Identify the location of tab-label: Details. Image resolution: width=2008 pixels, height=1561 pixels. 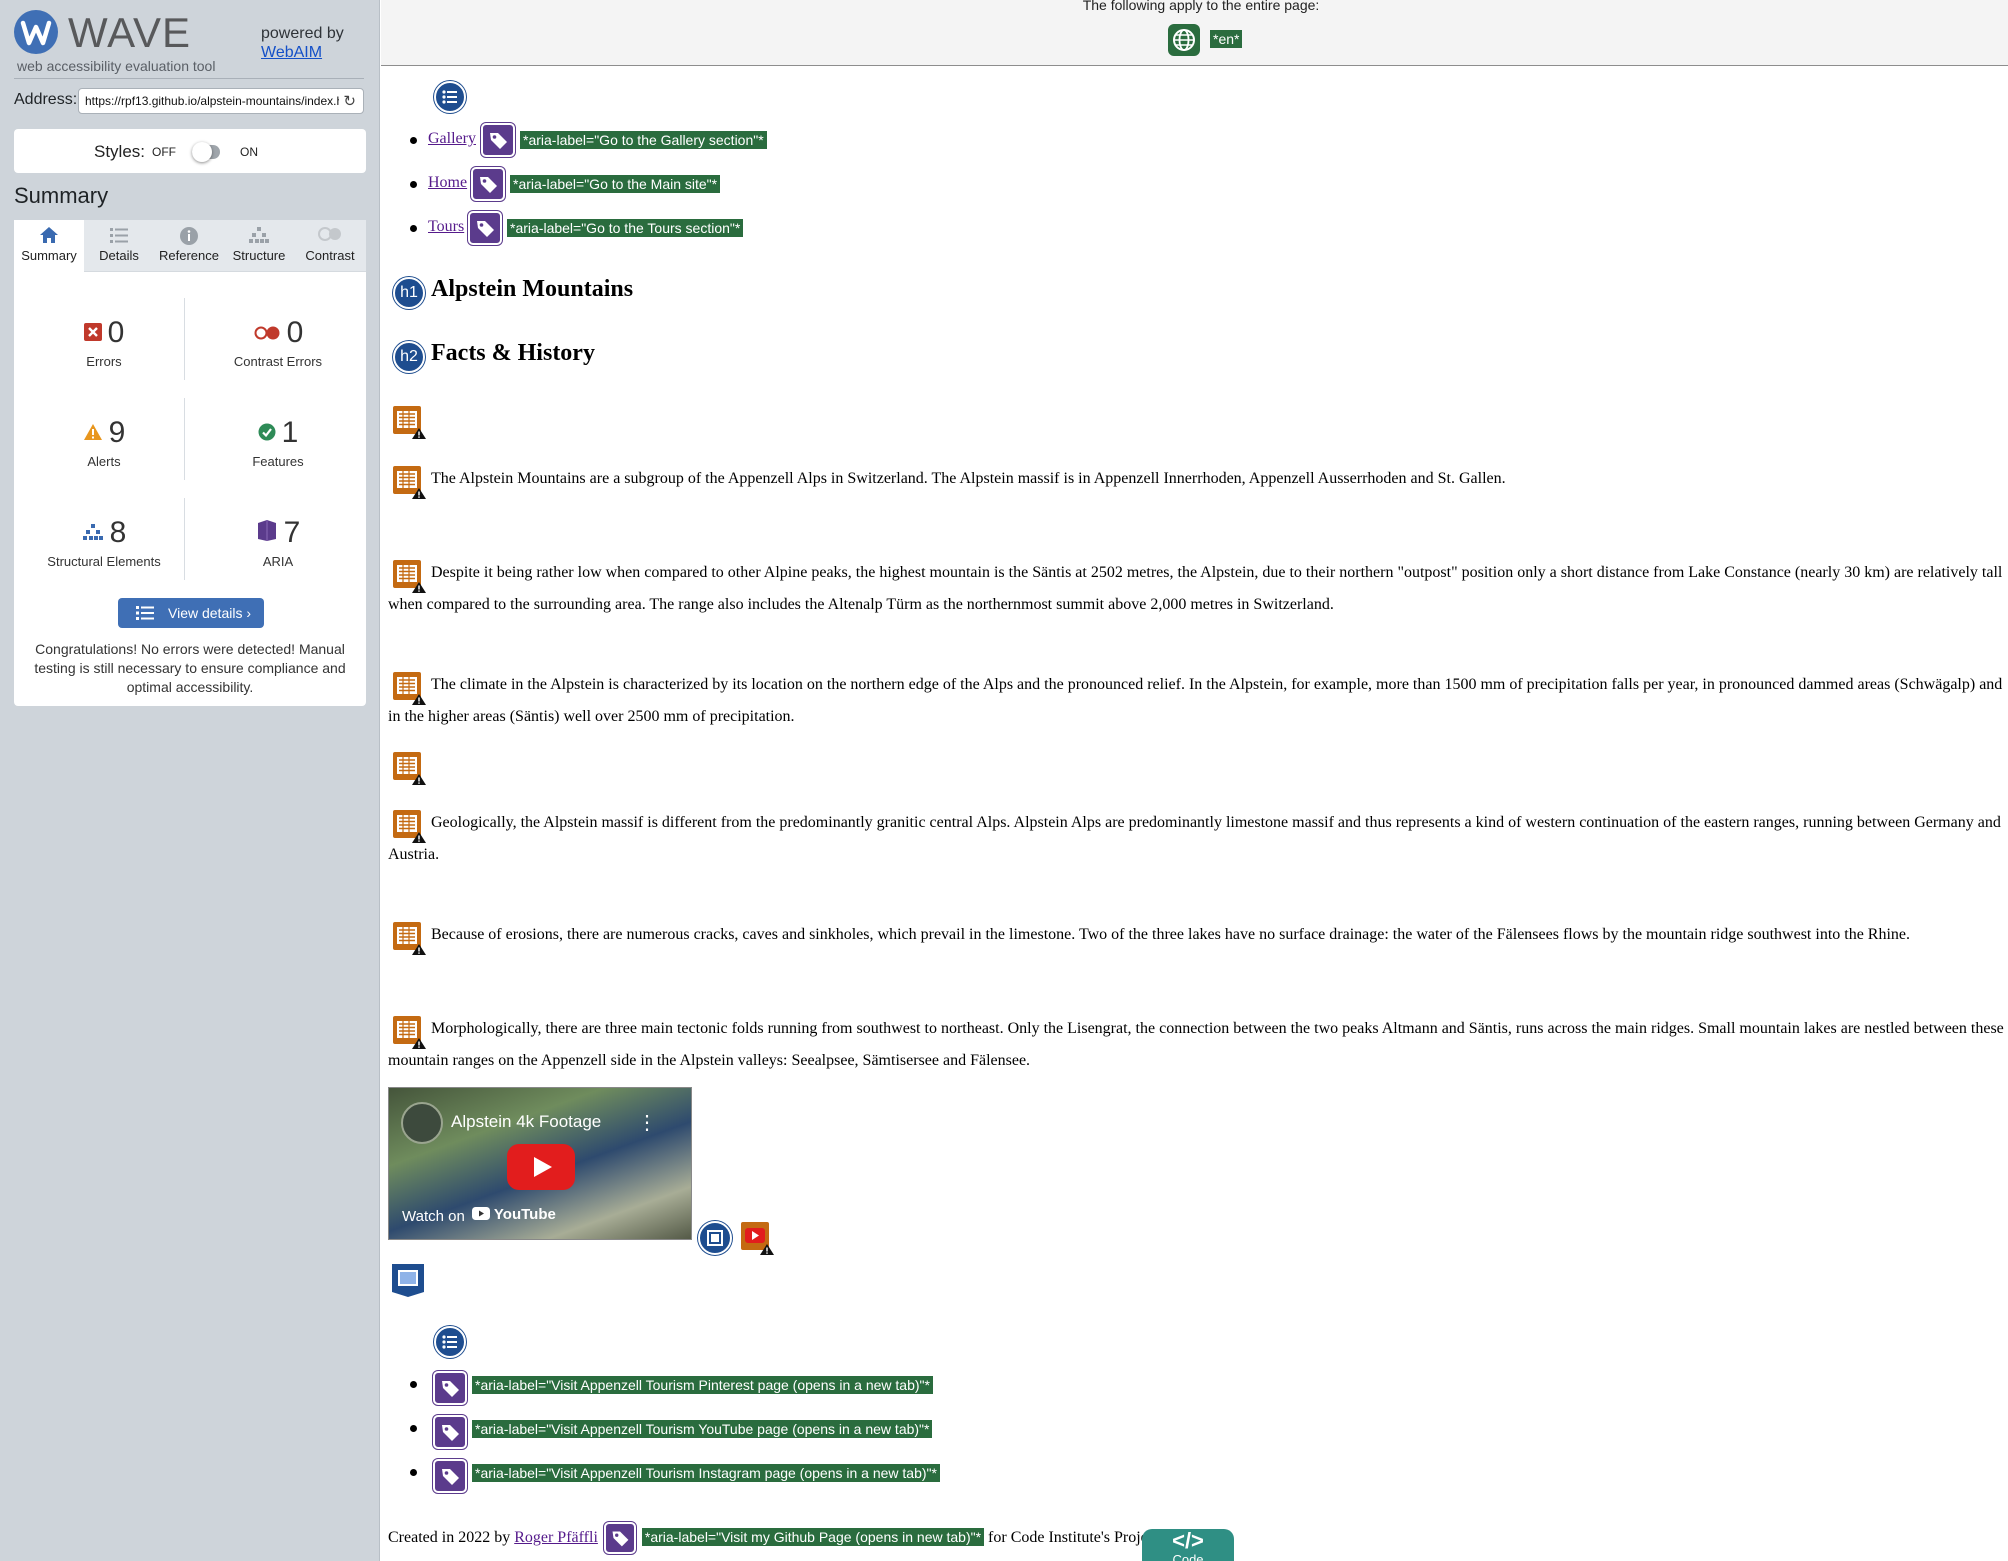
(119, 255).